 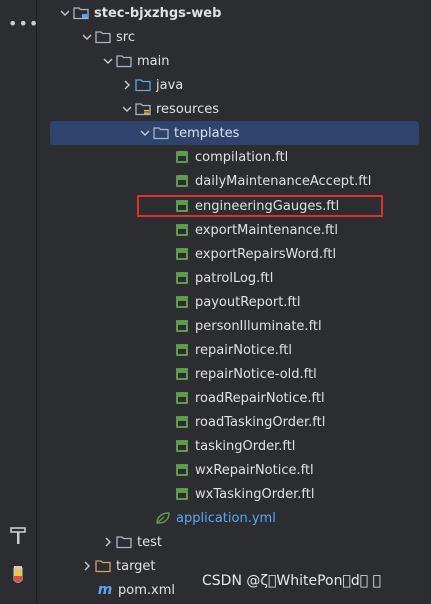 I want to click on test-folder-label: test, so click(x=149, y=542).